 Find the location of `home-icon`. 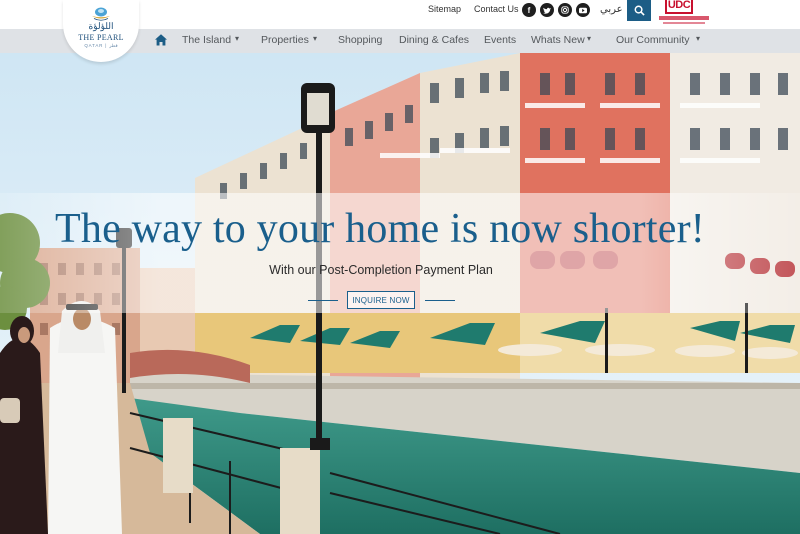

home-icon is located at coordinates (161, 40).